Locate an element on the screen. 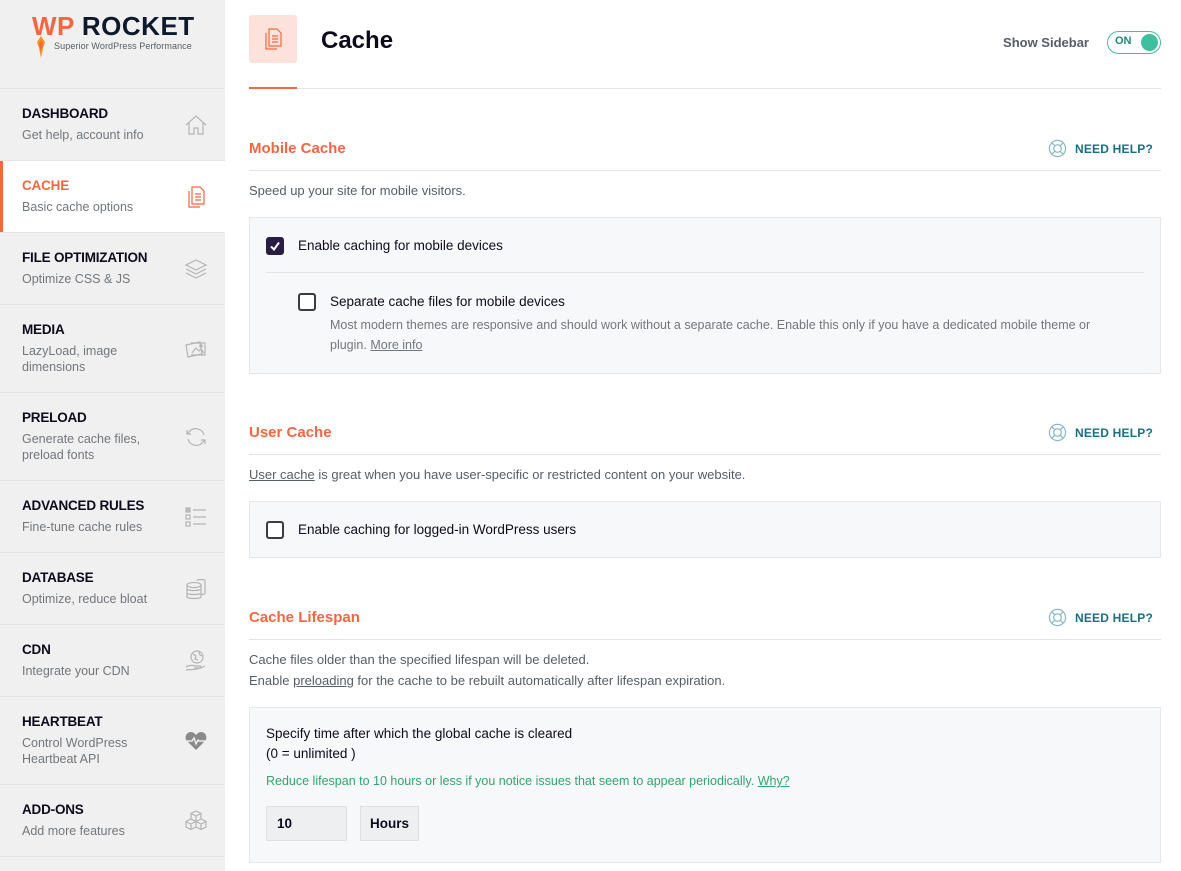 The image size is (1181, 871). lifespan-value-input is located at coordinates (306, 823).